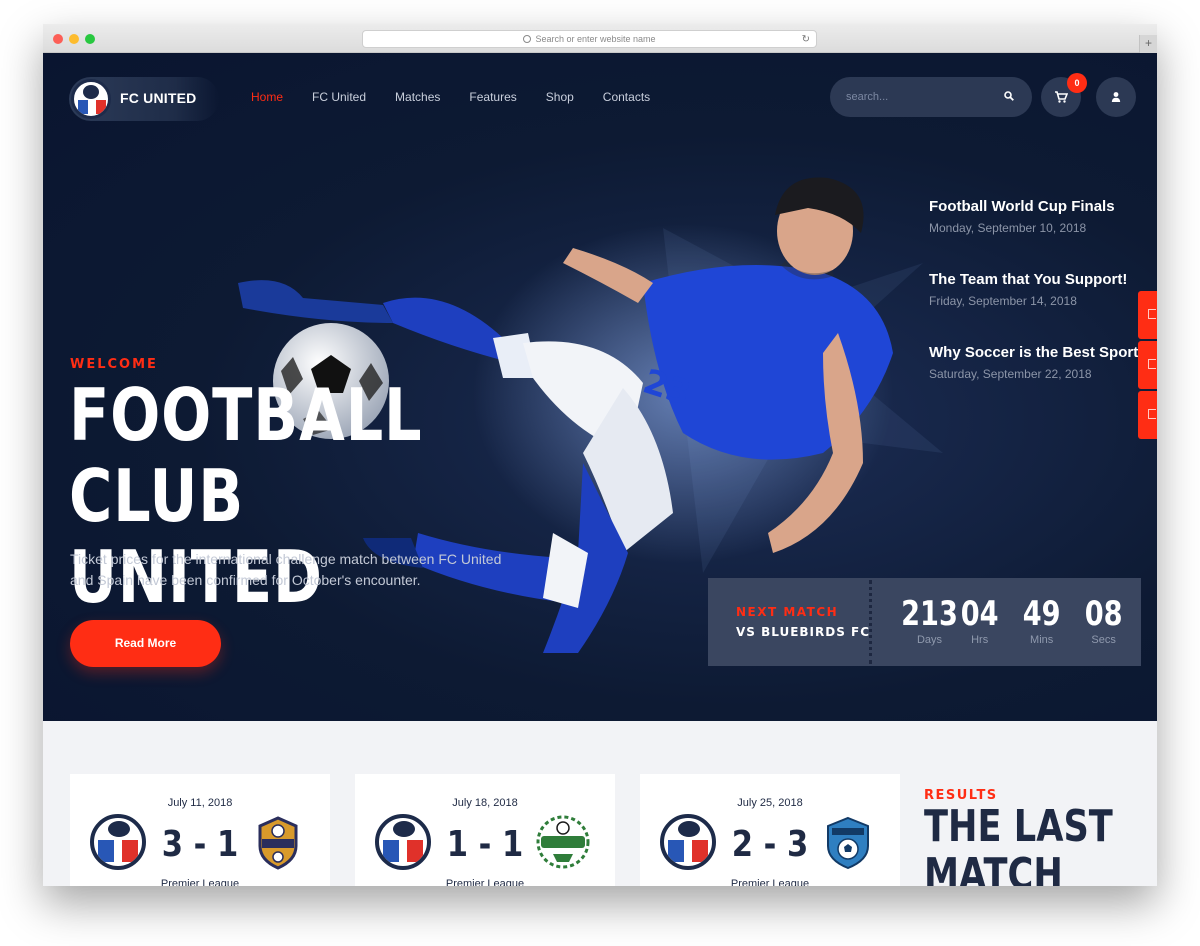 This screenshot has width=1200, height=946. I want to click on nav-matches: Matches, so click(417, 97).